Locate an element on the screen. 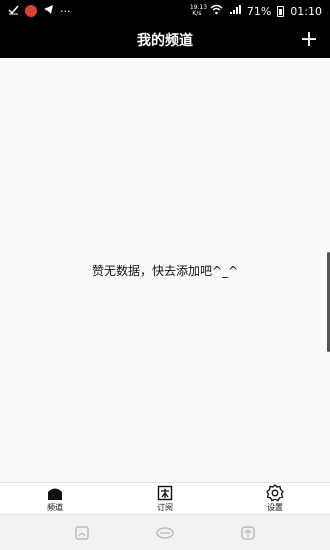 The height and width of the screenshot is (550, 330). wifi-icon is located at coordinates (216, 11).